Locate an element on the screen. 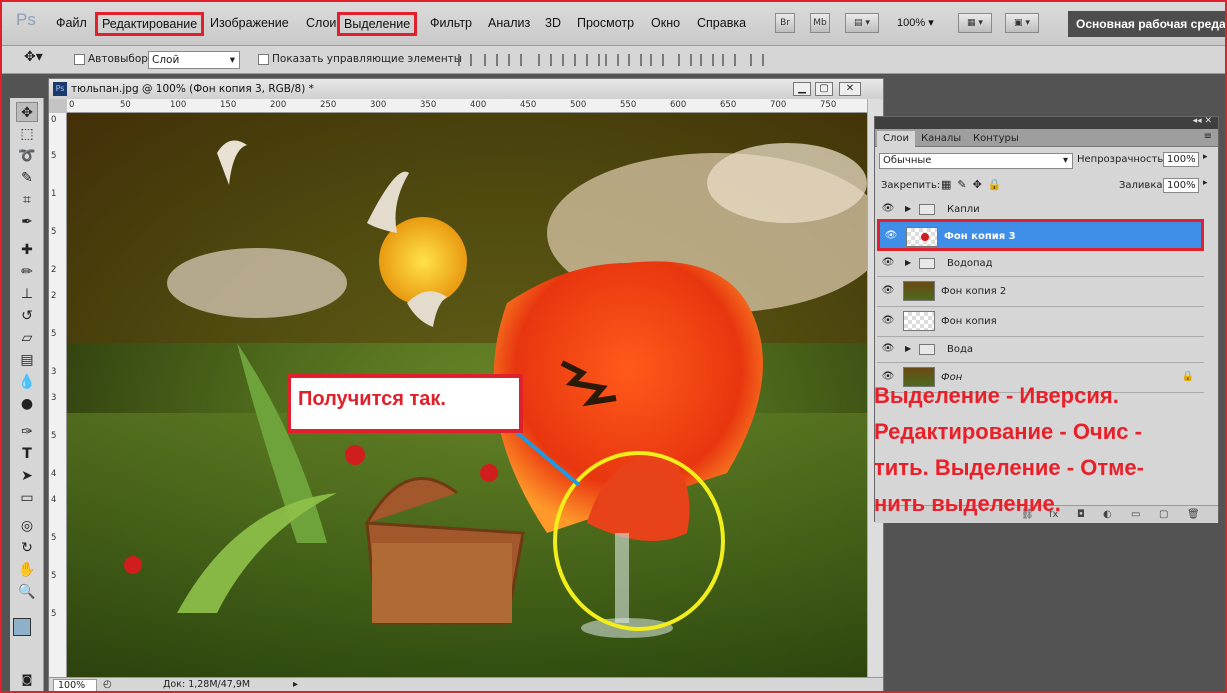 This screenshot has width=1227, height=693. distribute-vcenter-icon is located at coordinates (635, 60).